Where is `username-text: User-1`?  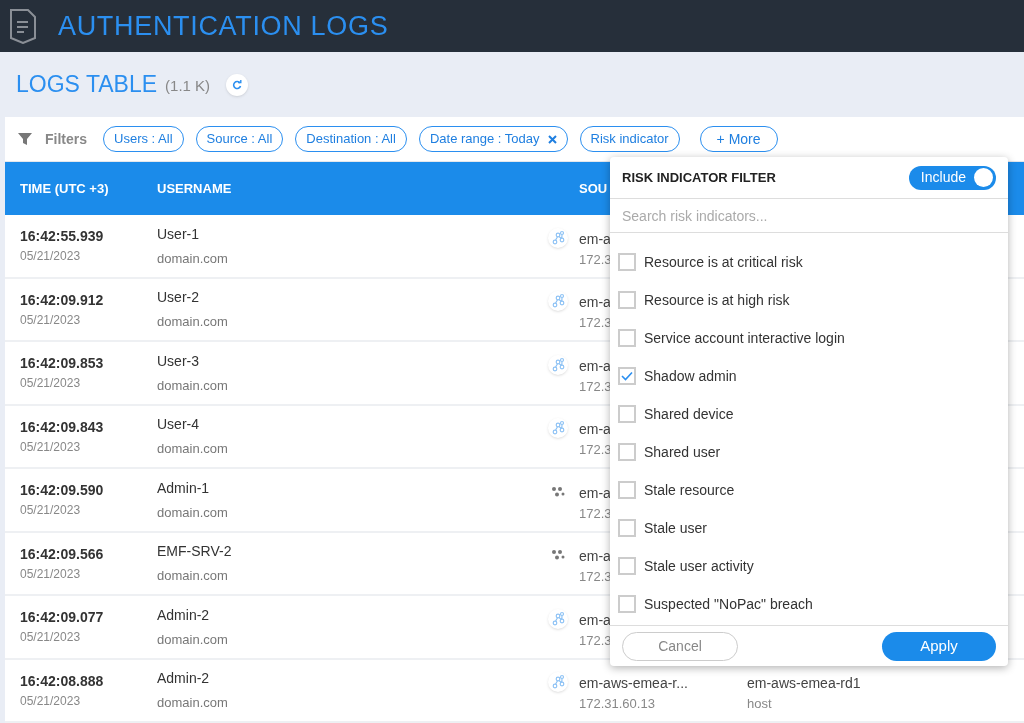 username-text: User-1 is located at coordinates (178, 234).